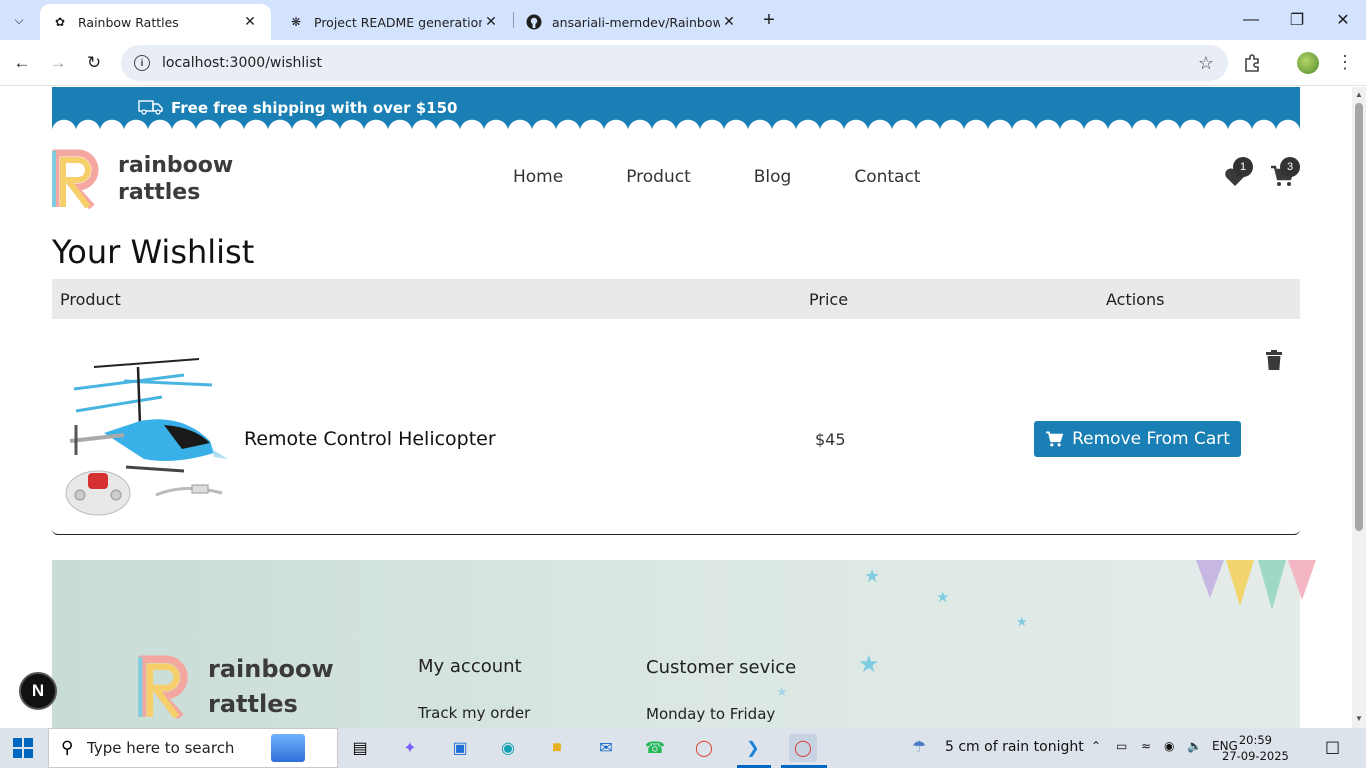 Image resolution: width=1366 pixels, height=768 pixels. Describe the element at coordinates (360, 748) in the screenshot. I see `task-view-icon: ▤` at that location.